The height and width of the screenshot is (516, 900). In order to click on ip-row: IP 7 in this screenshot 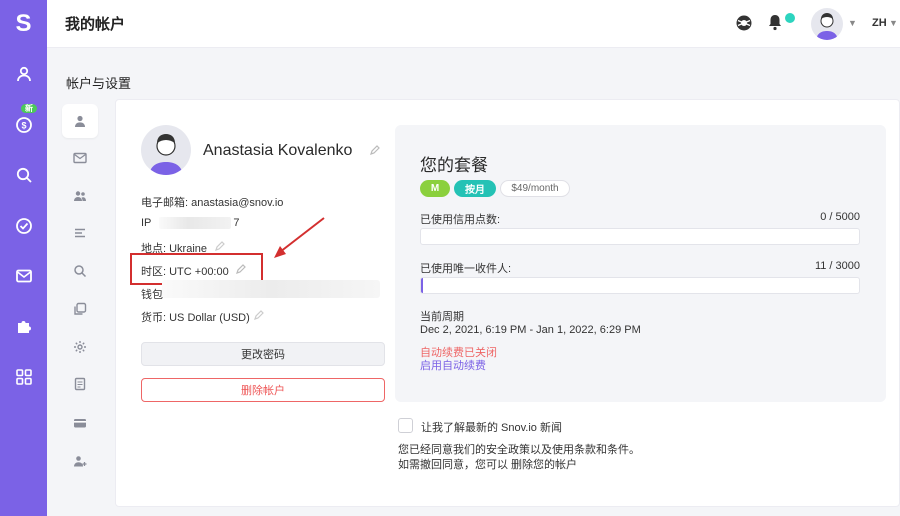, I will do `click(190, 223)`.